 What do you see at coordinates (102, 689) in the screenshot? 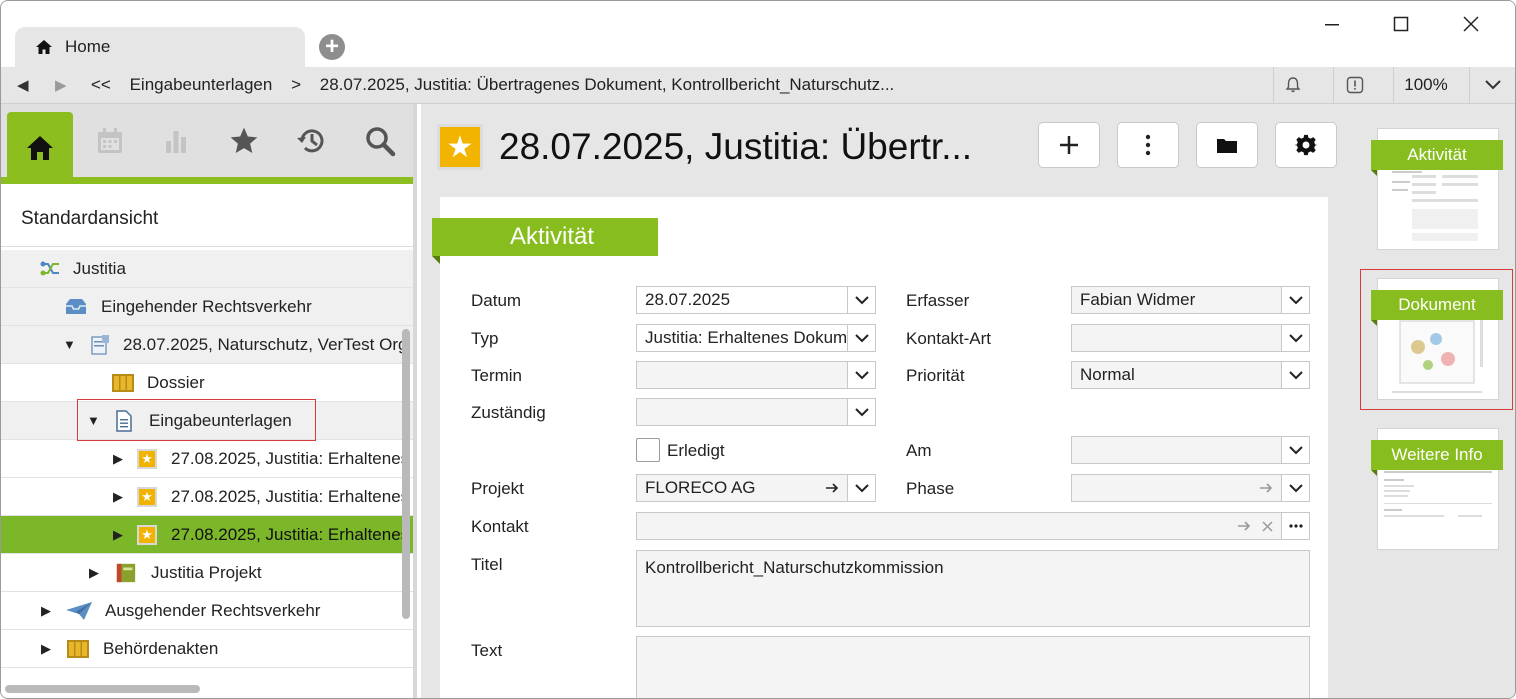
I see `horizontal-scrollbar` at bounding box center [102, 689].